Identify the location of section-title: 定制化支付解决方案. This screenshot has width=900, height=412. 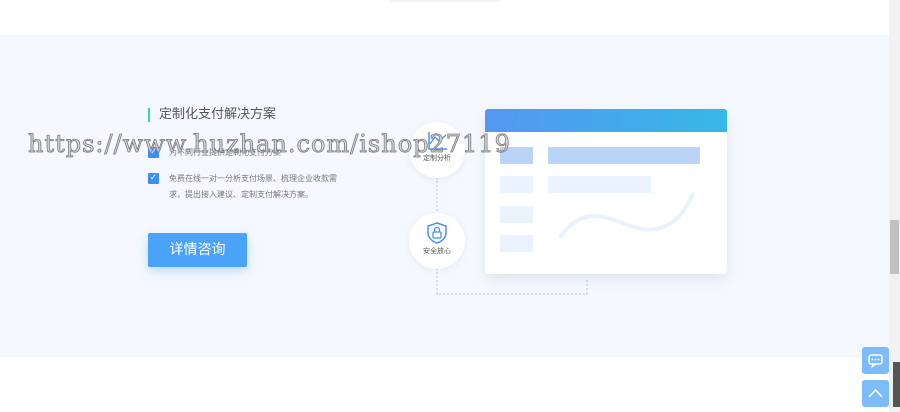
(212, 115).